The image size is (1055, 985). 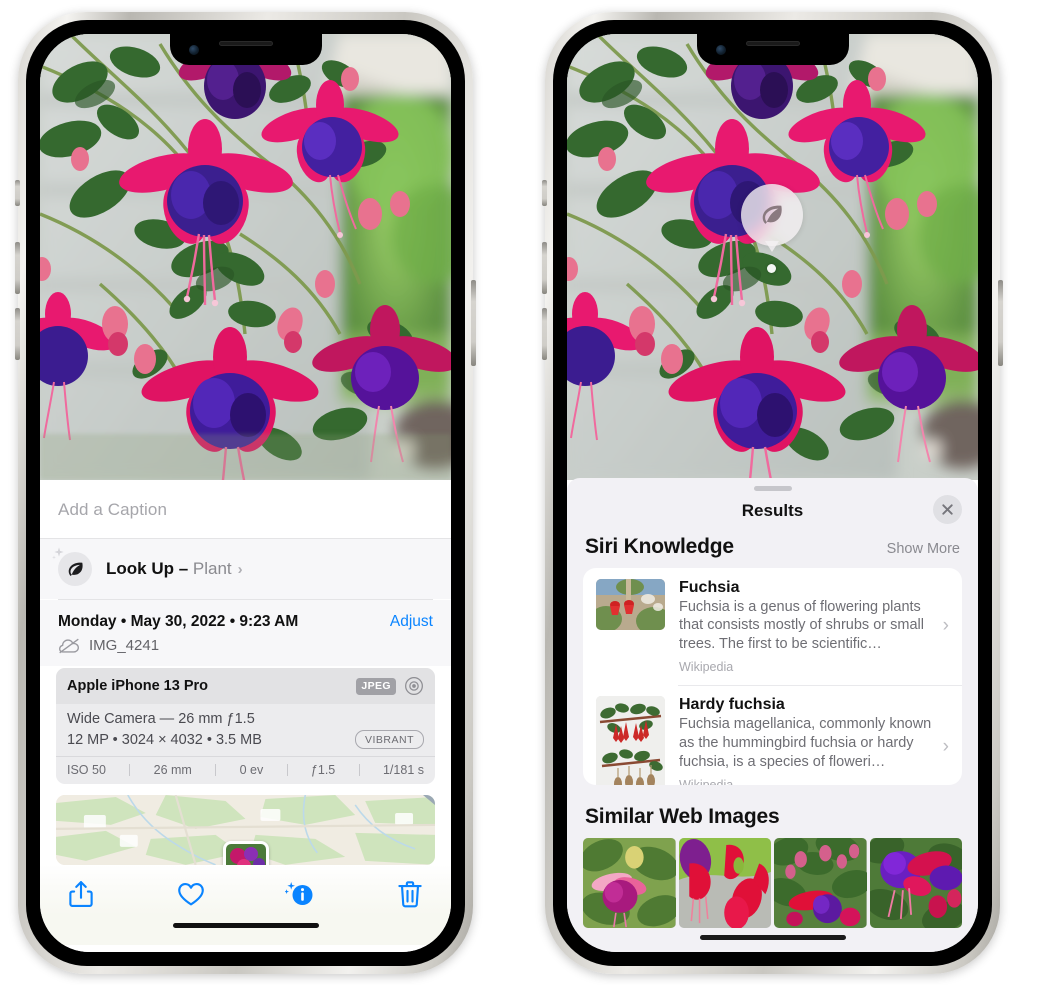 I want to click on device-notch-left, so click(x=245, y=49).